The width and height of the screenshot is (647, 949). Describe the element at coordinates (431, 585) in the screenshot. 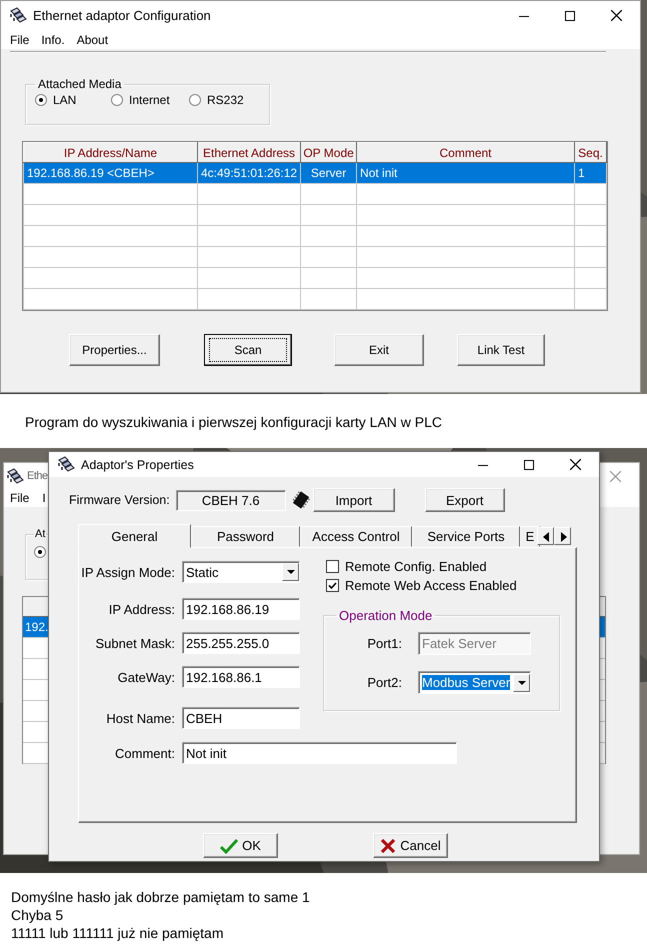

I see `checkbox-label: Remote Web Access Enabled` at that location.